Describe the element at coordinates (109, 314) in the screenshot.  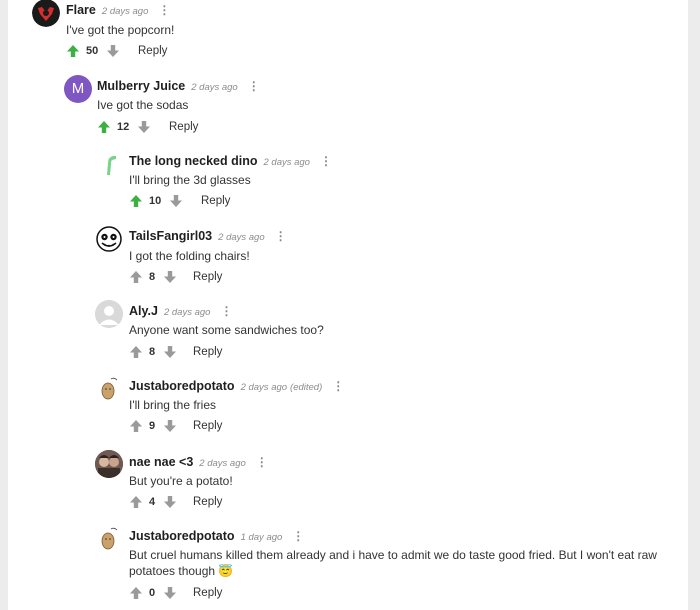
I see `default-user-avatar-icon` at that location.